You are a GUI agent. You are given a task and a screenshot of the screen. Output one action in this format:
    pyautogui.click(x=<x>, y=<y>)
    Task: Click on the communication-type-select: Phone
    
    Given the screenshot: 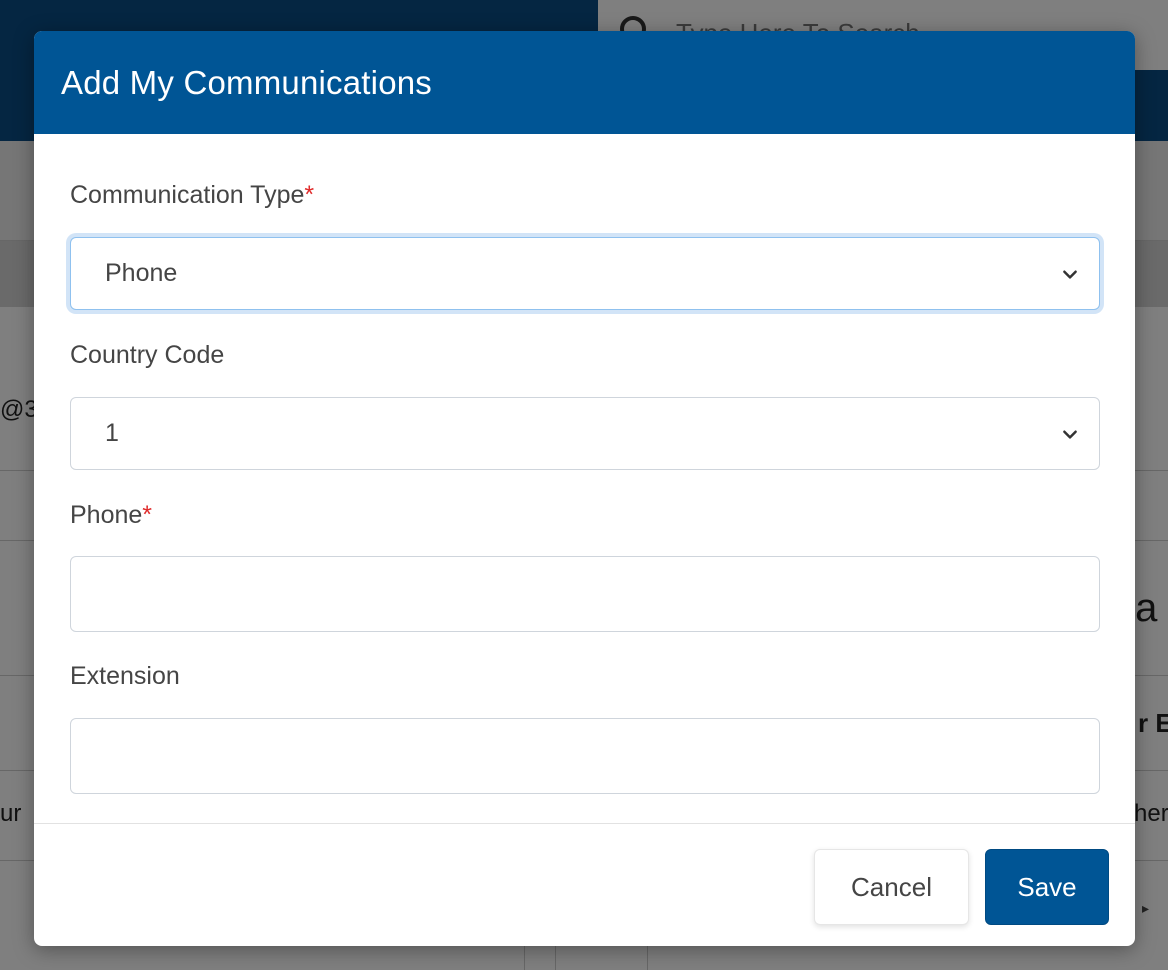 What is the action you would take?
    pyautogui.click(x=585, y=273)
    